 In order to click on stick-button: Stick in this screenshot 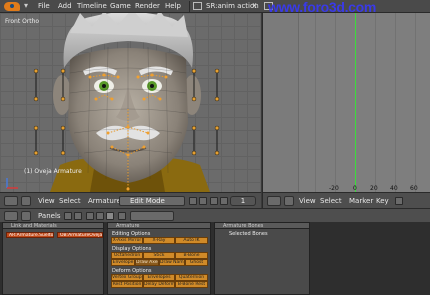, I will do `click(159, 255)`.